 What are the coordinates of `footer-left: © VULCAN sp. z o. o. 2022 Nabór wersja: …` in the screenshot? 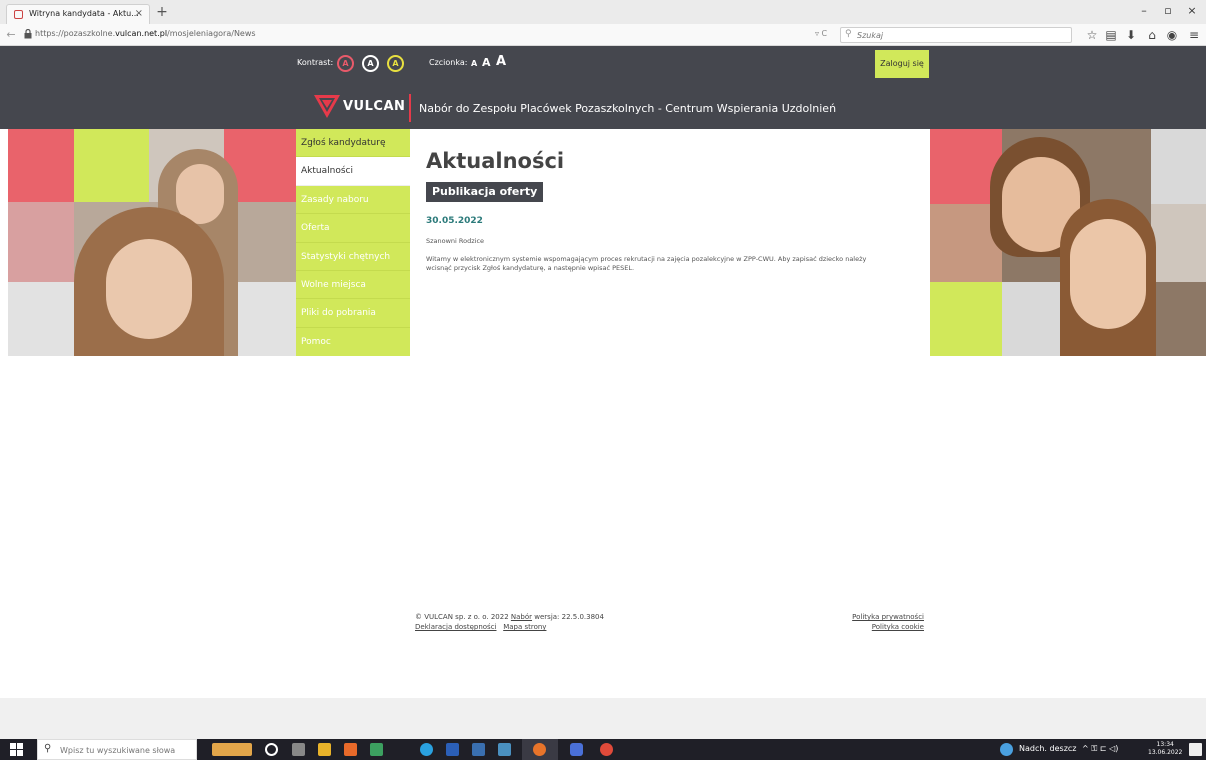 It's located at (509, 622).